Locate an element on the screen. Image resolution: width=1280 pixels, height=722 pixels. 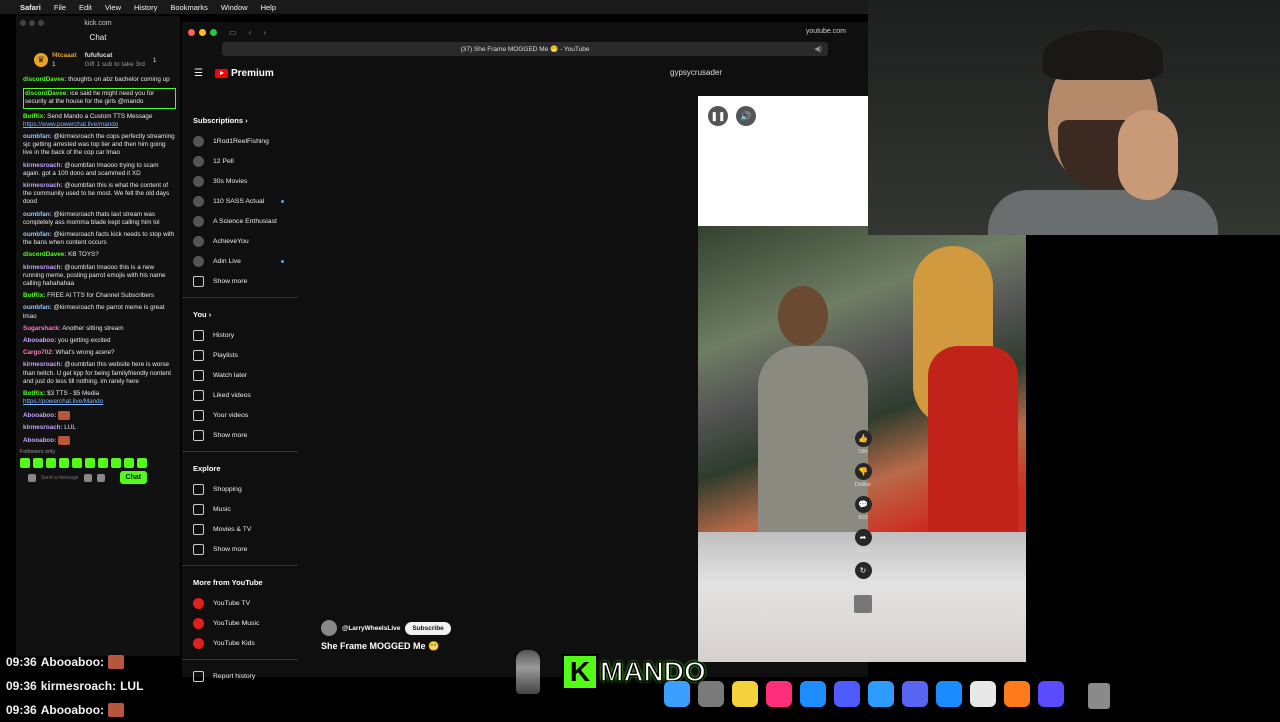
dislike-icon: 👎 is located at coordinates (863, 471).